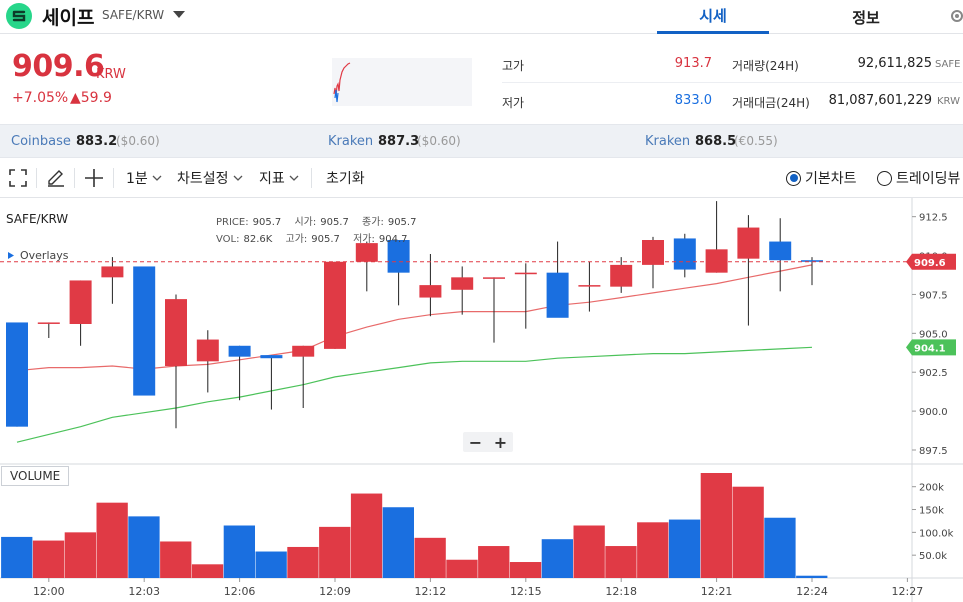  What do you see at coordinates (267, 222) in the screenshot?
I see `legend-price: 905.7` at bounding box center [267, 222].